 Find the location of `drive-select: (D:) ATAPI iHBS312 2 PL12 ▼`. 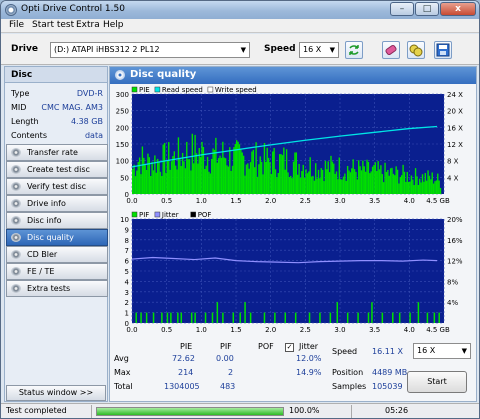

drive-select: (D:) ATAPI iHBS312 2 PL12 ▼ is located at coordinates (150, 50).